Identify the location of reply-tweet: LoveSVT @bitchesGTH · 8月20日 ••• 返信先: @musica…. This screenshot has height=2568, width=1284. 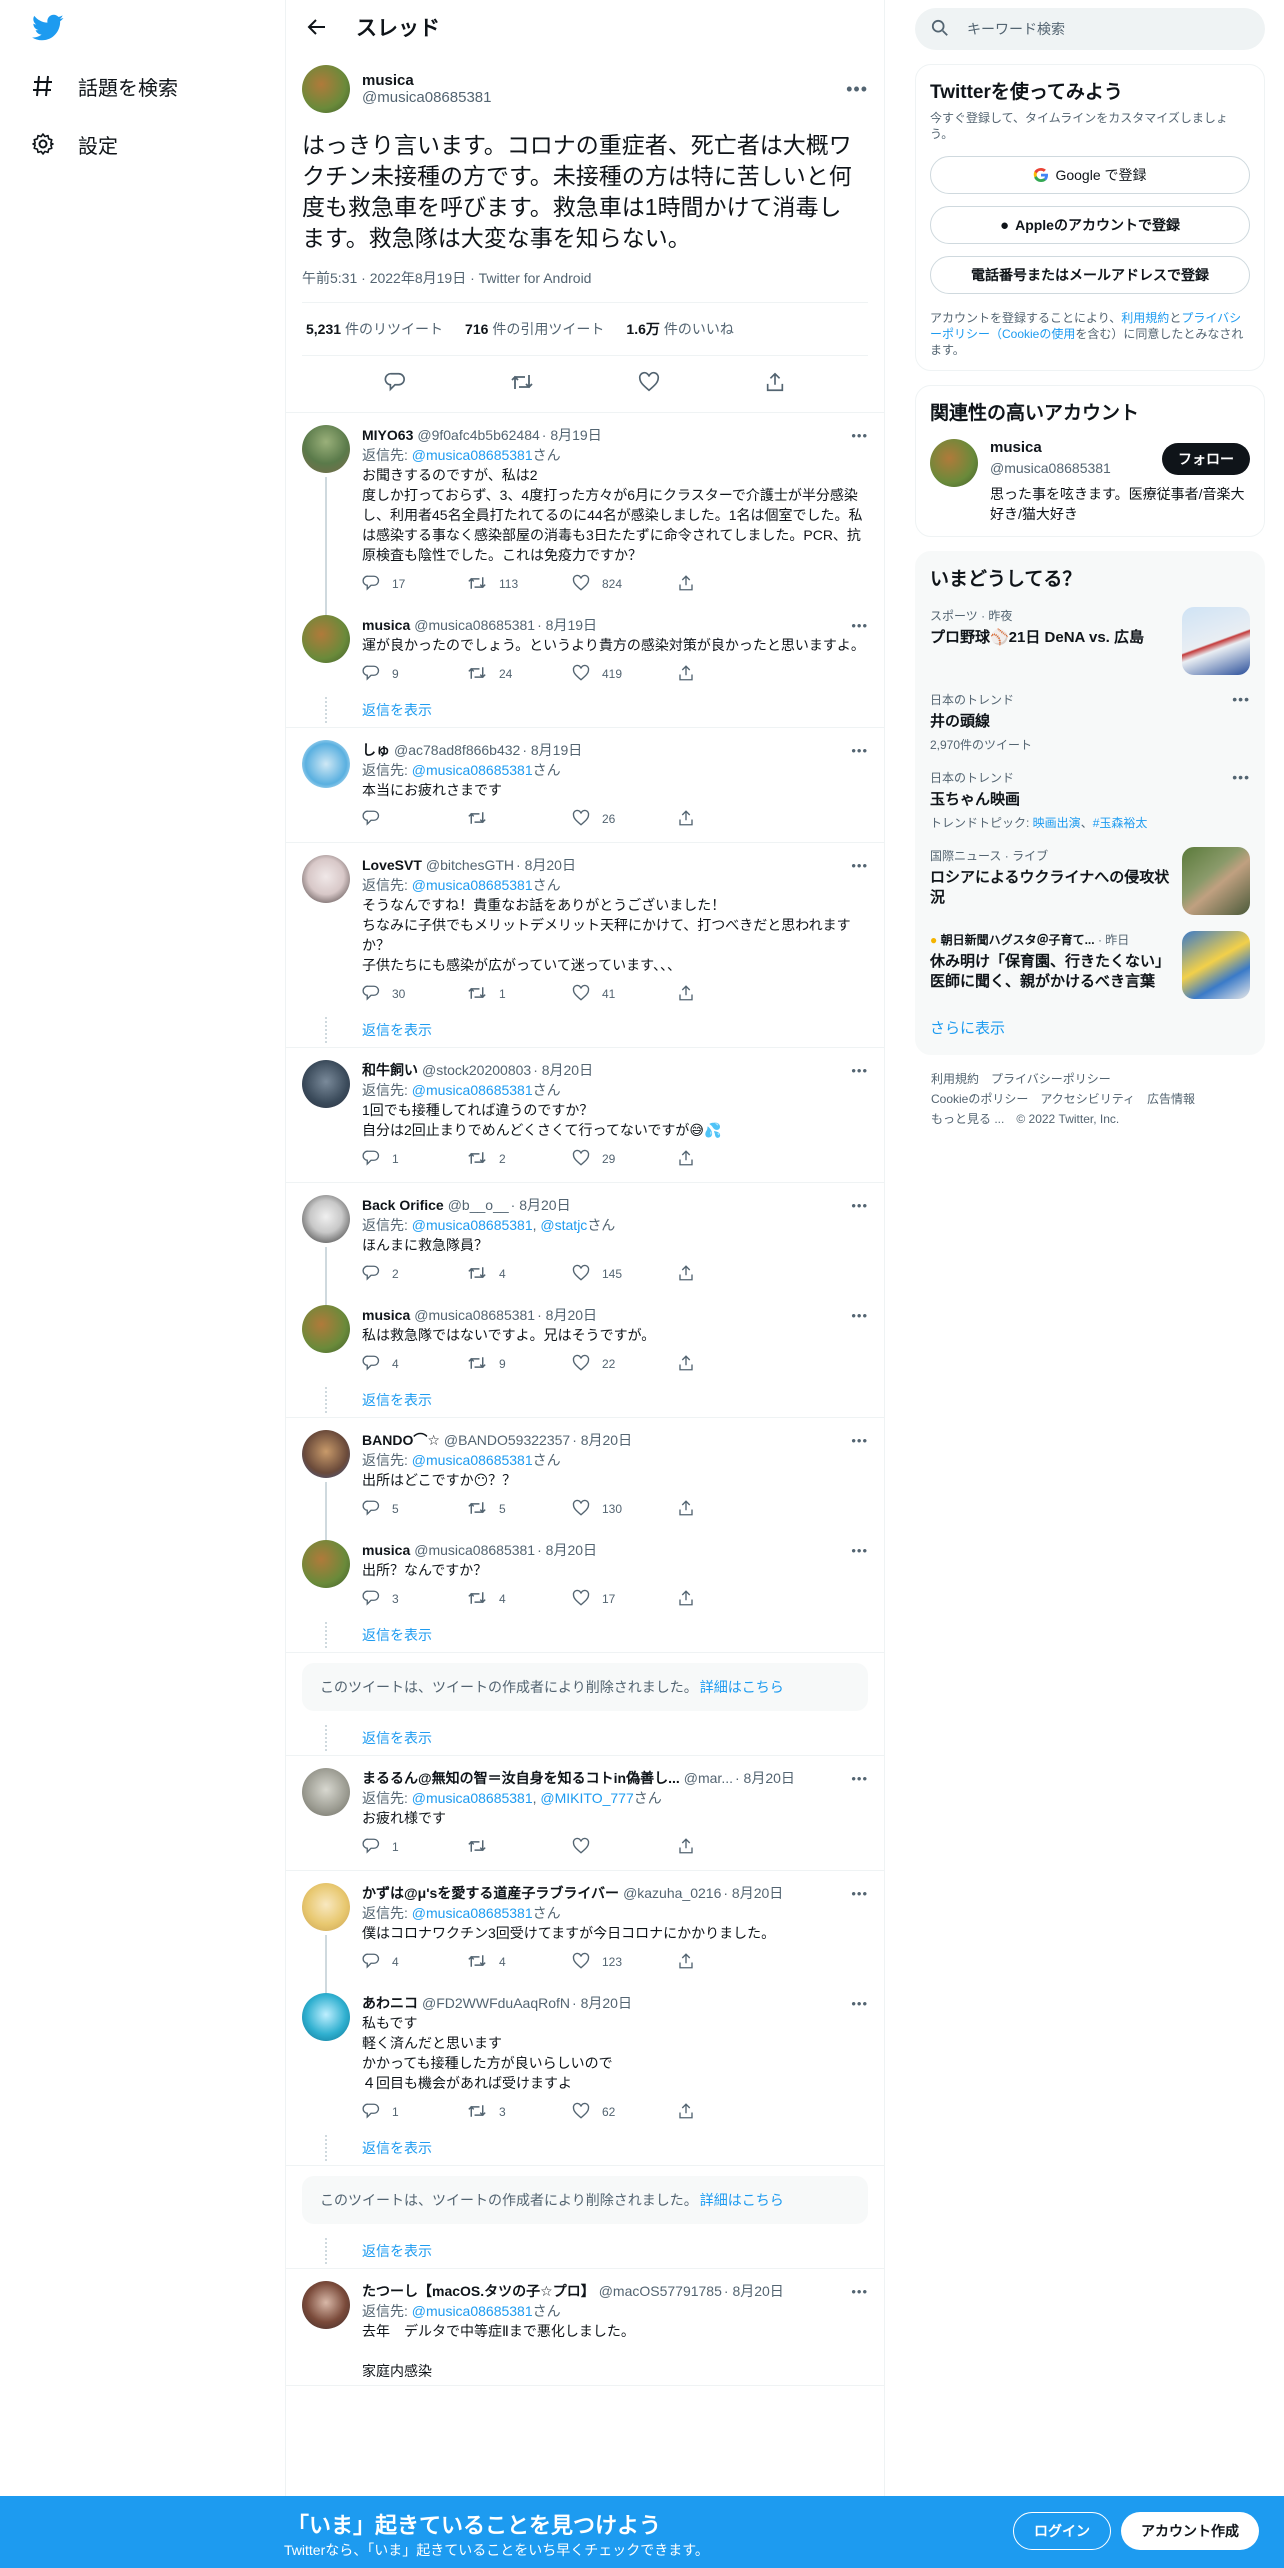
(585, 928).